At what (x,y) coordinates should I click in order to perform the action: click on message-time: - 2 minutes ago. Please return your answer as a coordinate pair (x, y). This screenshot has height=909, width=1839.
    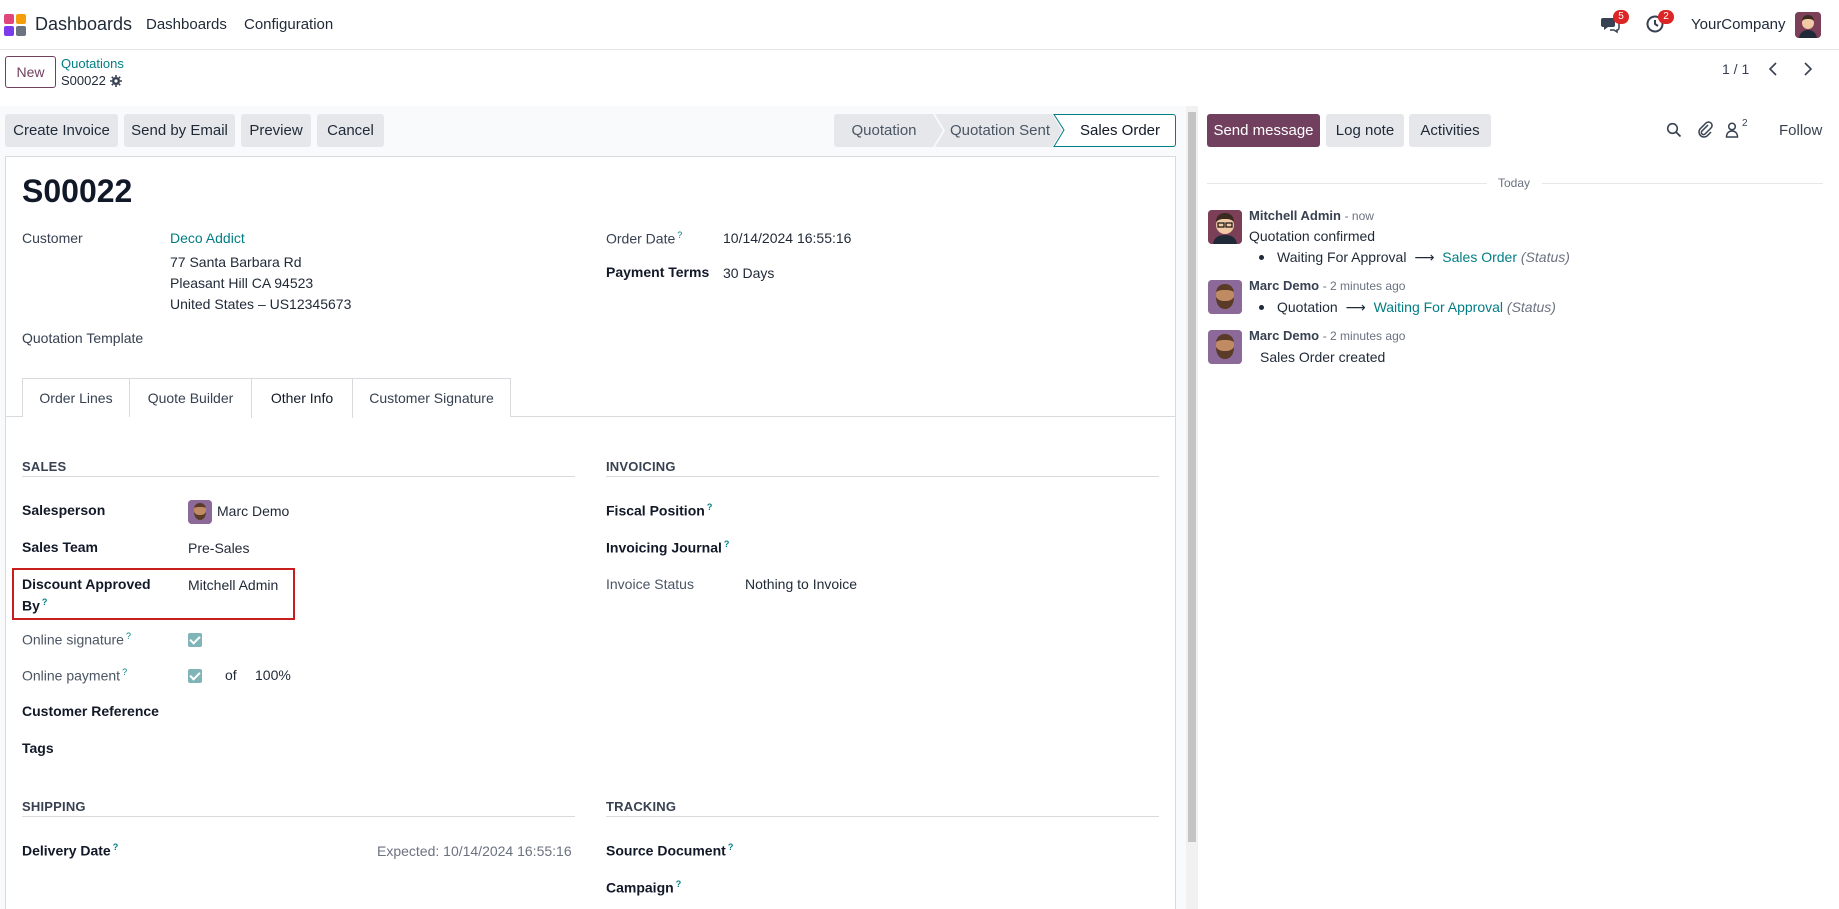
    Looking at the image, I should click on (1364, 336).